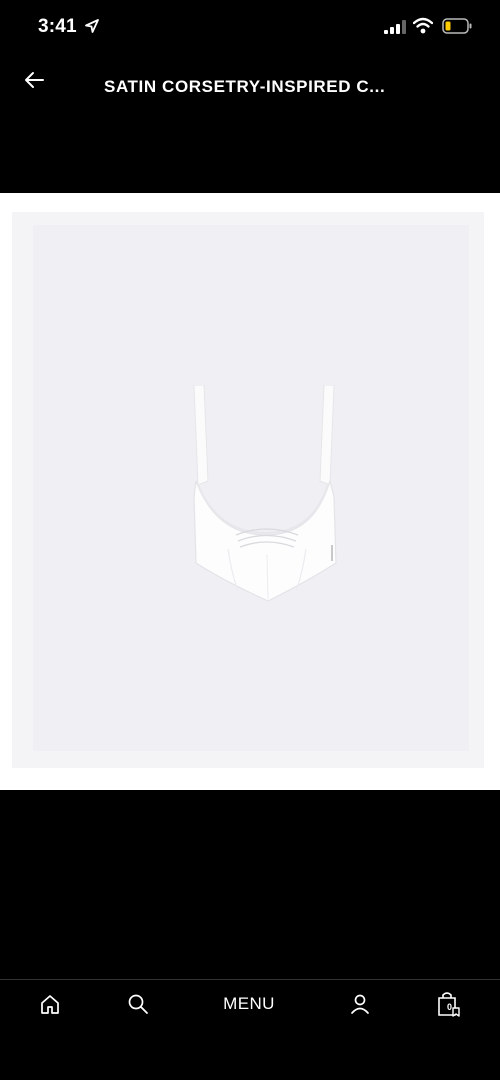  I want to click on white-satin-corset-top-image, so click(265, 493).